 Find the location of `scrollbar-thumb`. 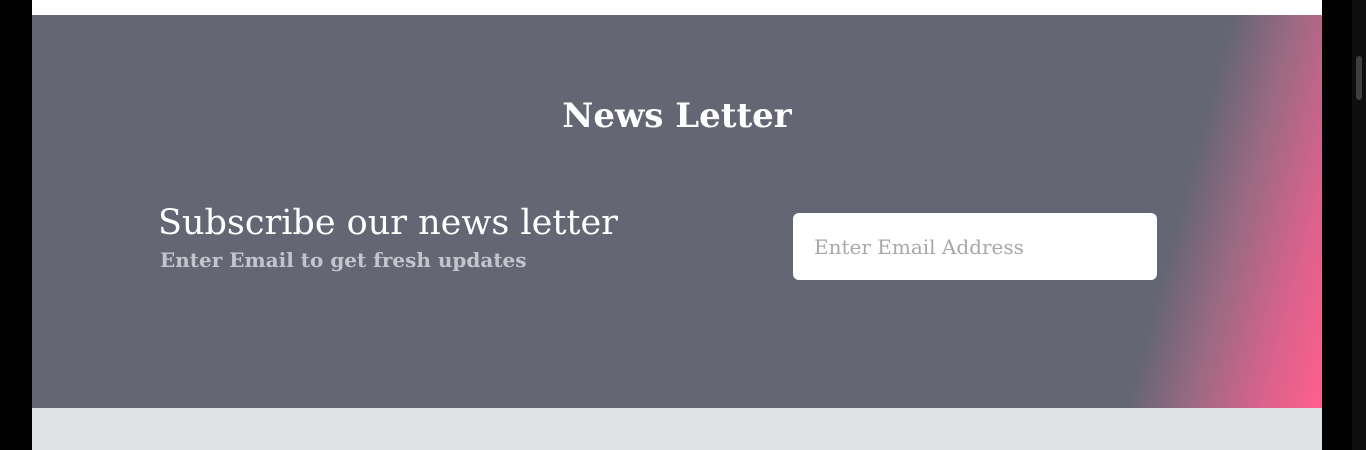

scrollbar-thumb is located at coordinates (1359, 78).